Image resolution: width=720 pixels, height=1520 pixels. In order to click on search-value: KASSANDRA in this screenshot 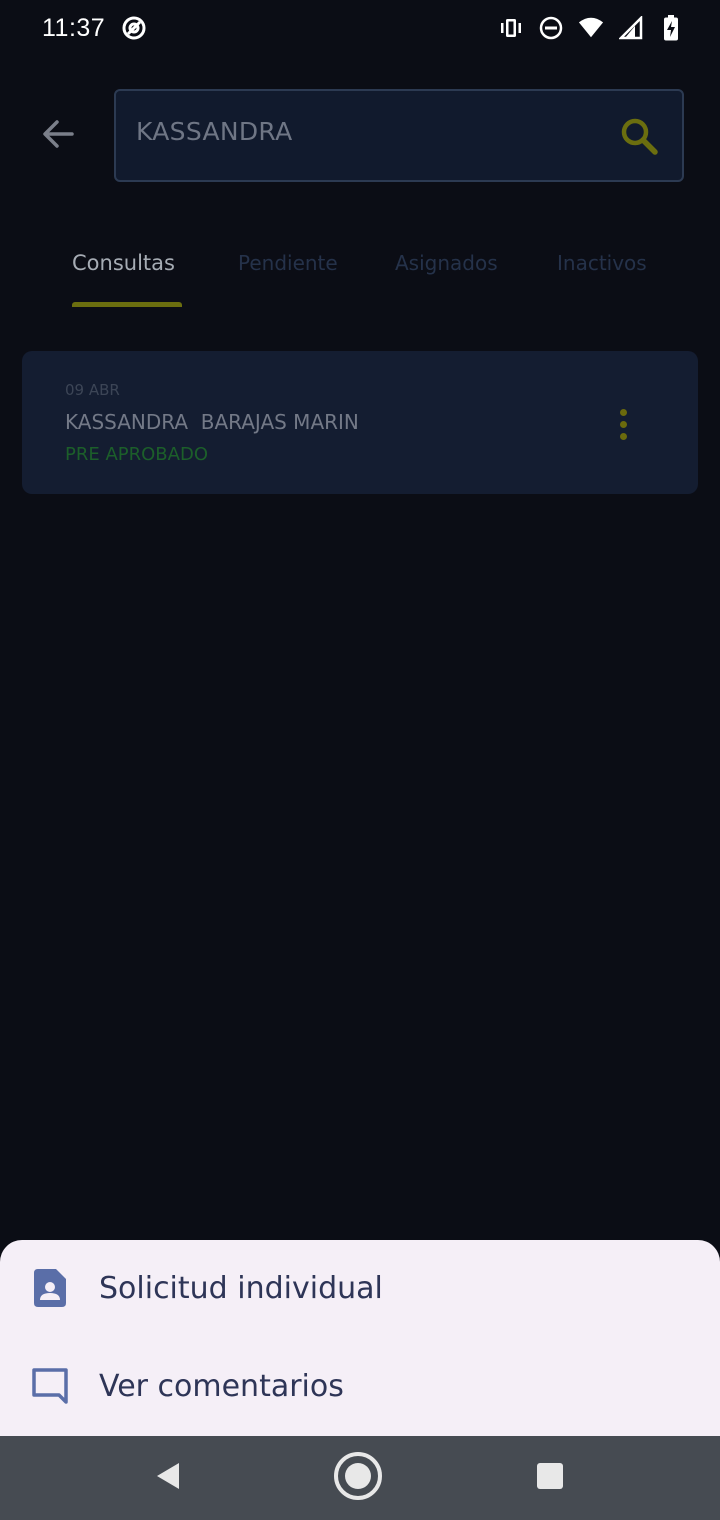, I will do `click(214, 131)`.